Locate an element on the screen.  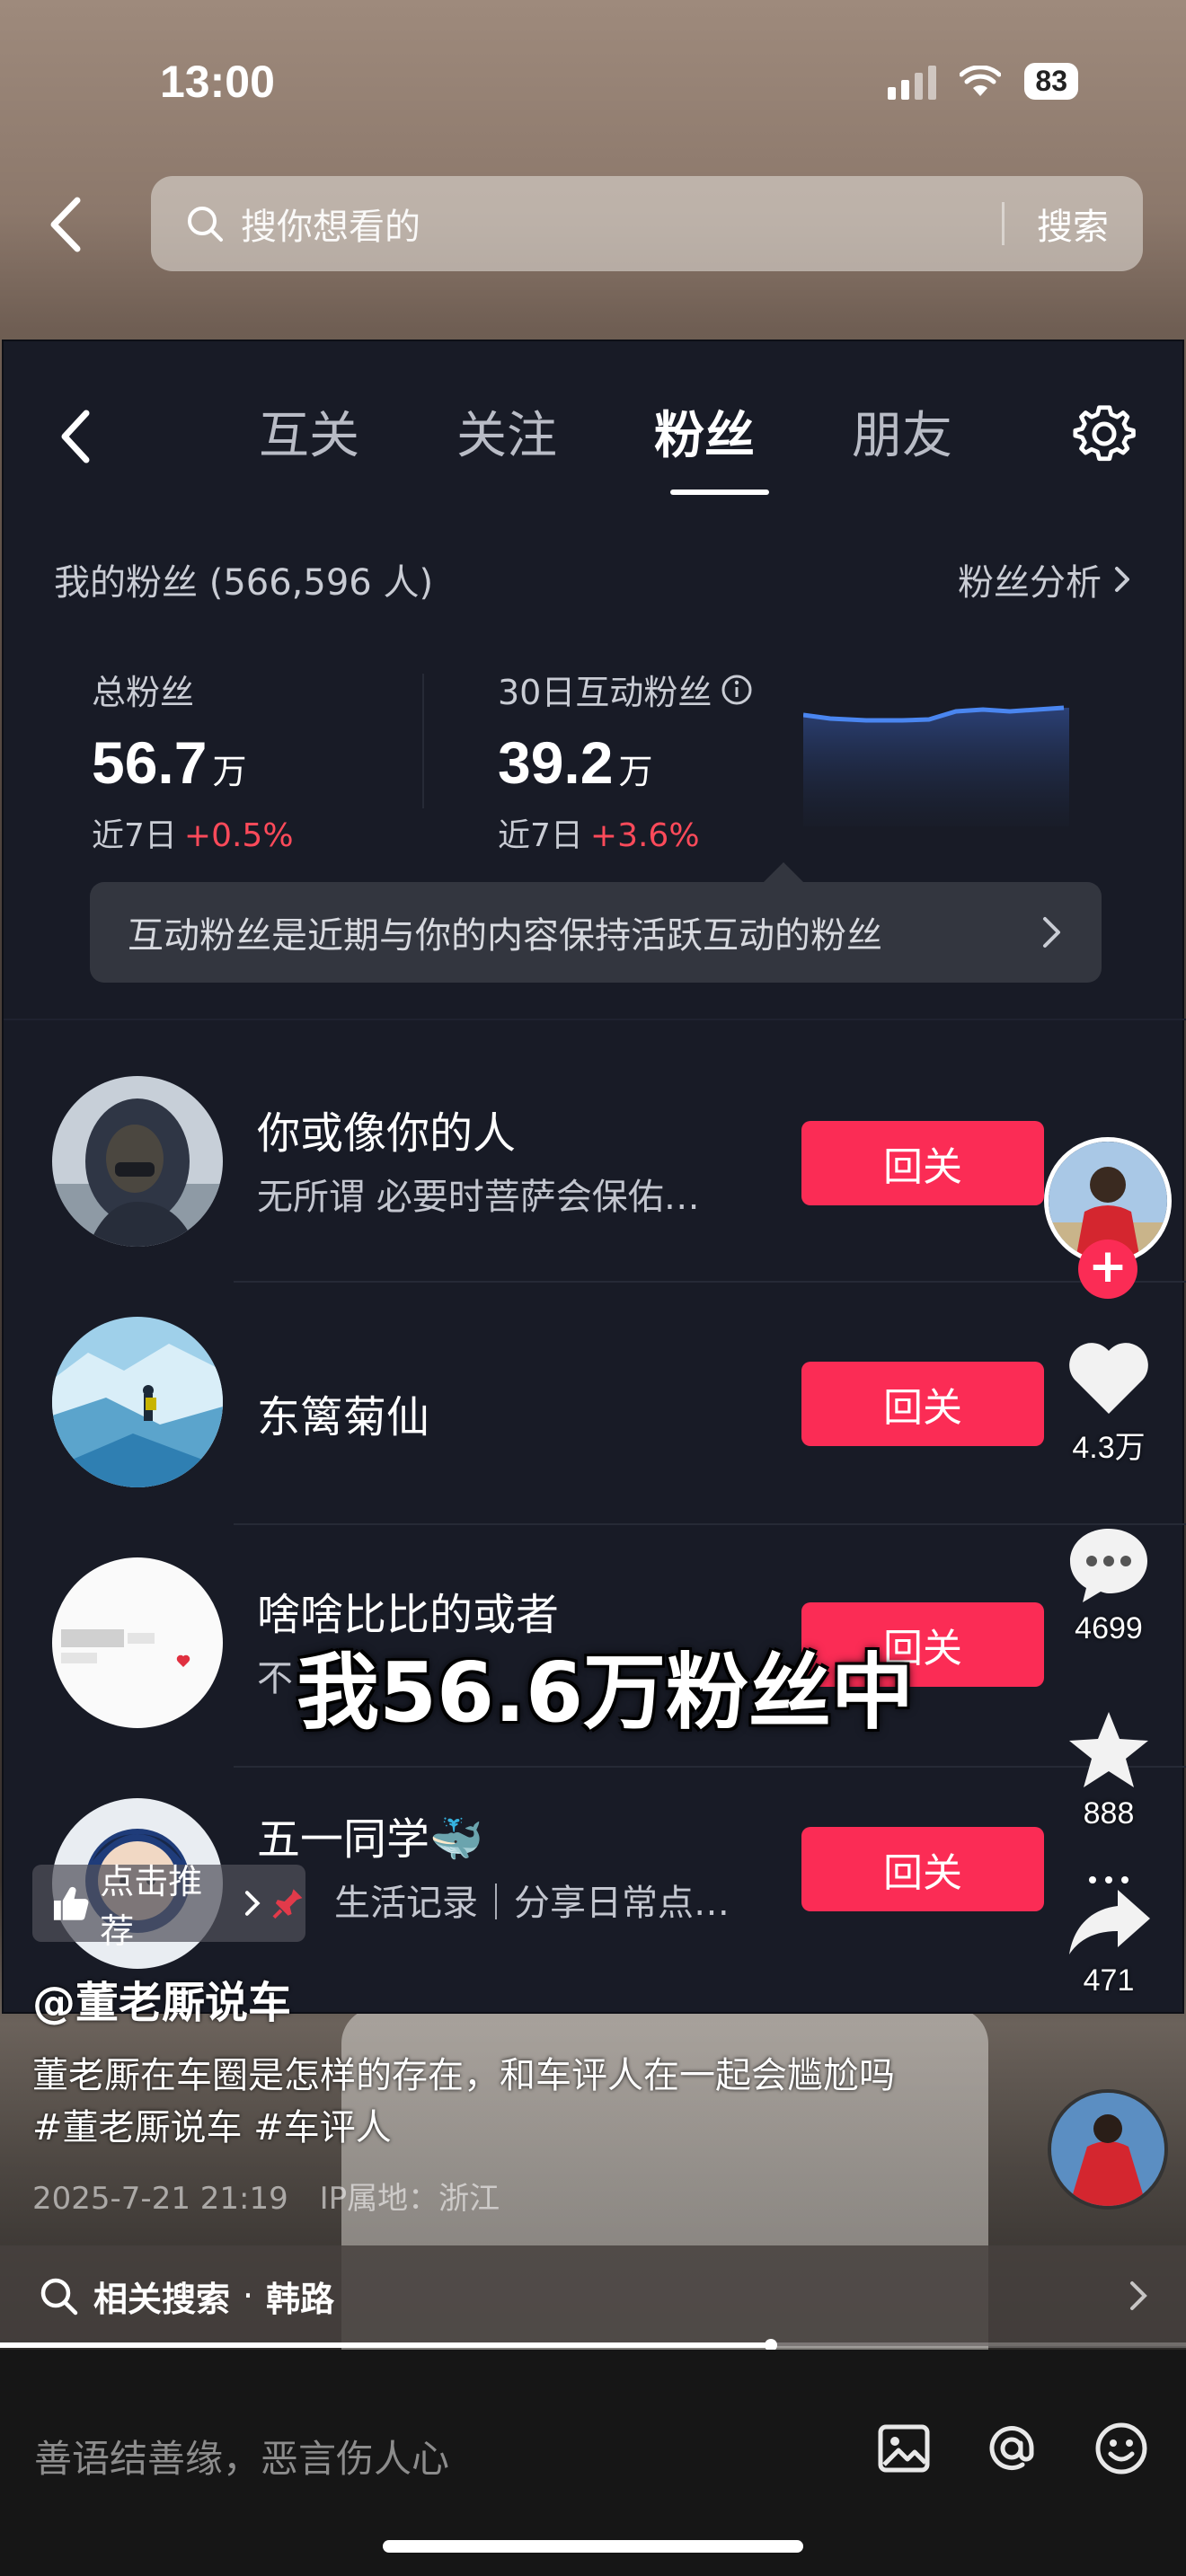
tab-following: 关注 is located at coordinates (506, 436).